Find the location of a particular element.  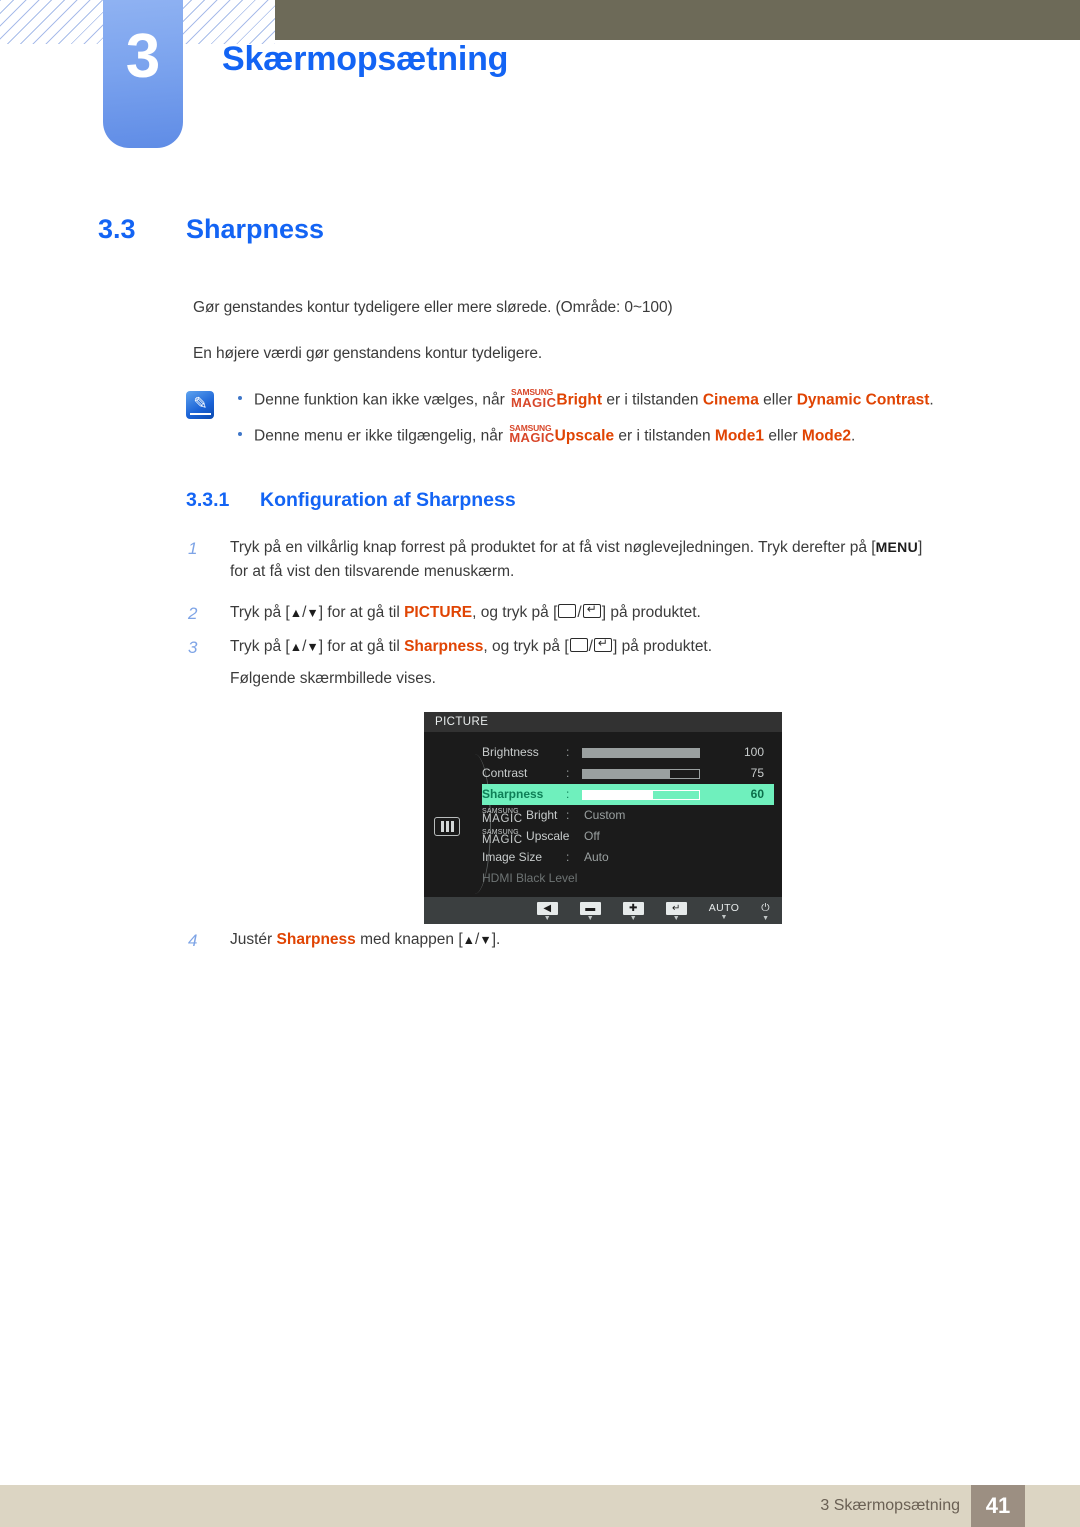

osd-label-suffix: Bright is located at coordinates (542, 815).